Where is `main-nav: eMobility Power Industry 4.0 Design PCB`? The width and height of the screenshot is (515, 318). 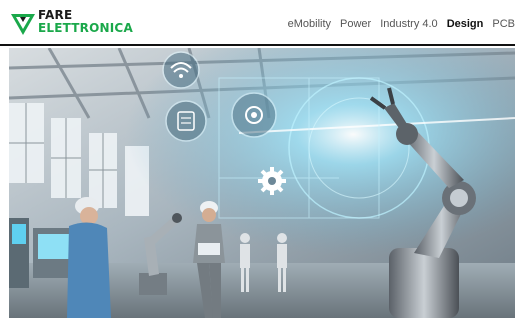 main-nav: eMobility Power Industry 4.0 Design PCB is located at coordinates (401, 24).